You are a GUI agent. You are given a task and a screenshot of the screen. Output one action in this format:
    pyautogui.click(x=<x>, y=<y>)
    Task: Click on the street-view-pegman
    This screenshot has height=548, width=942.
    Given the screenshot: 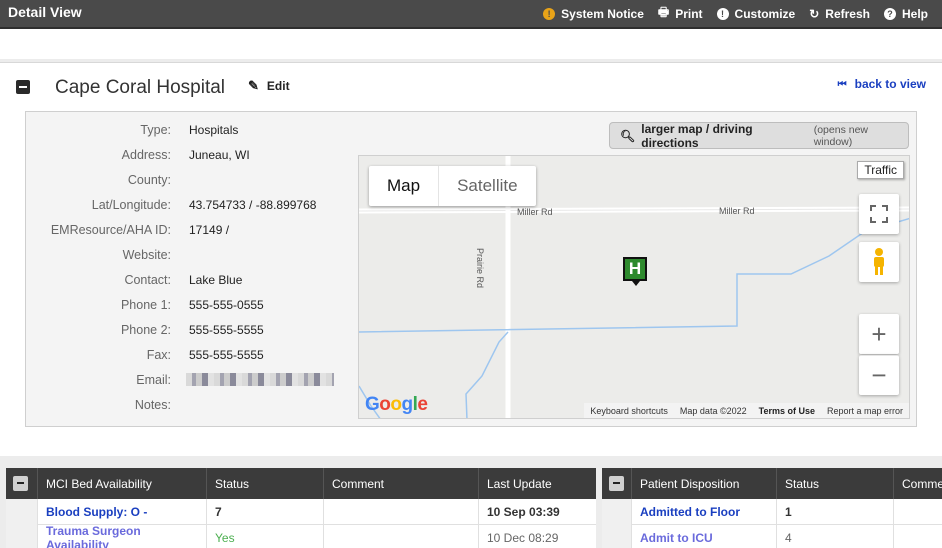 What is the action you would take?
    pyautogui.click(x=879, y=262)
    